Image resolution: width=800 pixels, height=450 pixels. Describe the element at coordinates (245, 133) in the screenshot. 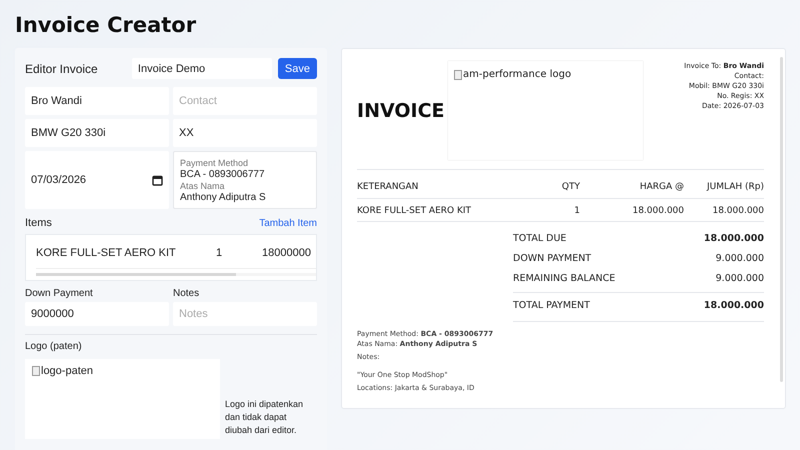

I see `input-field: XX` at that location.